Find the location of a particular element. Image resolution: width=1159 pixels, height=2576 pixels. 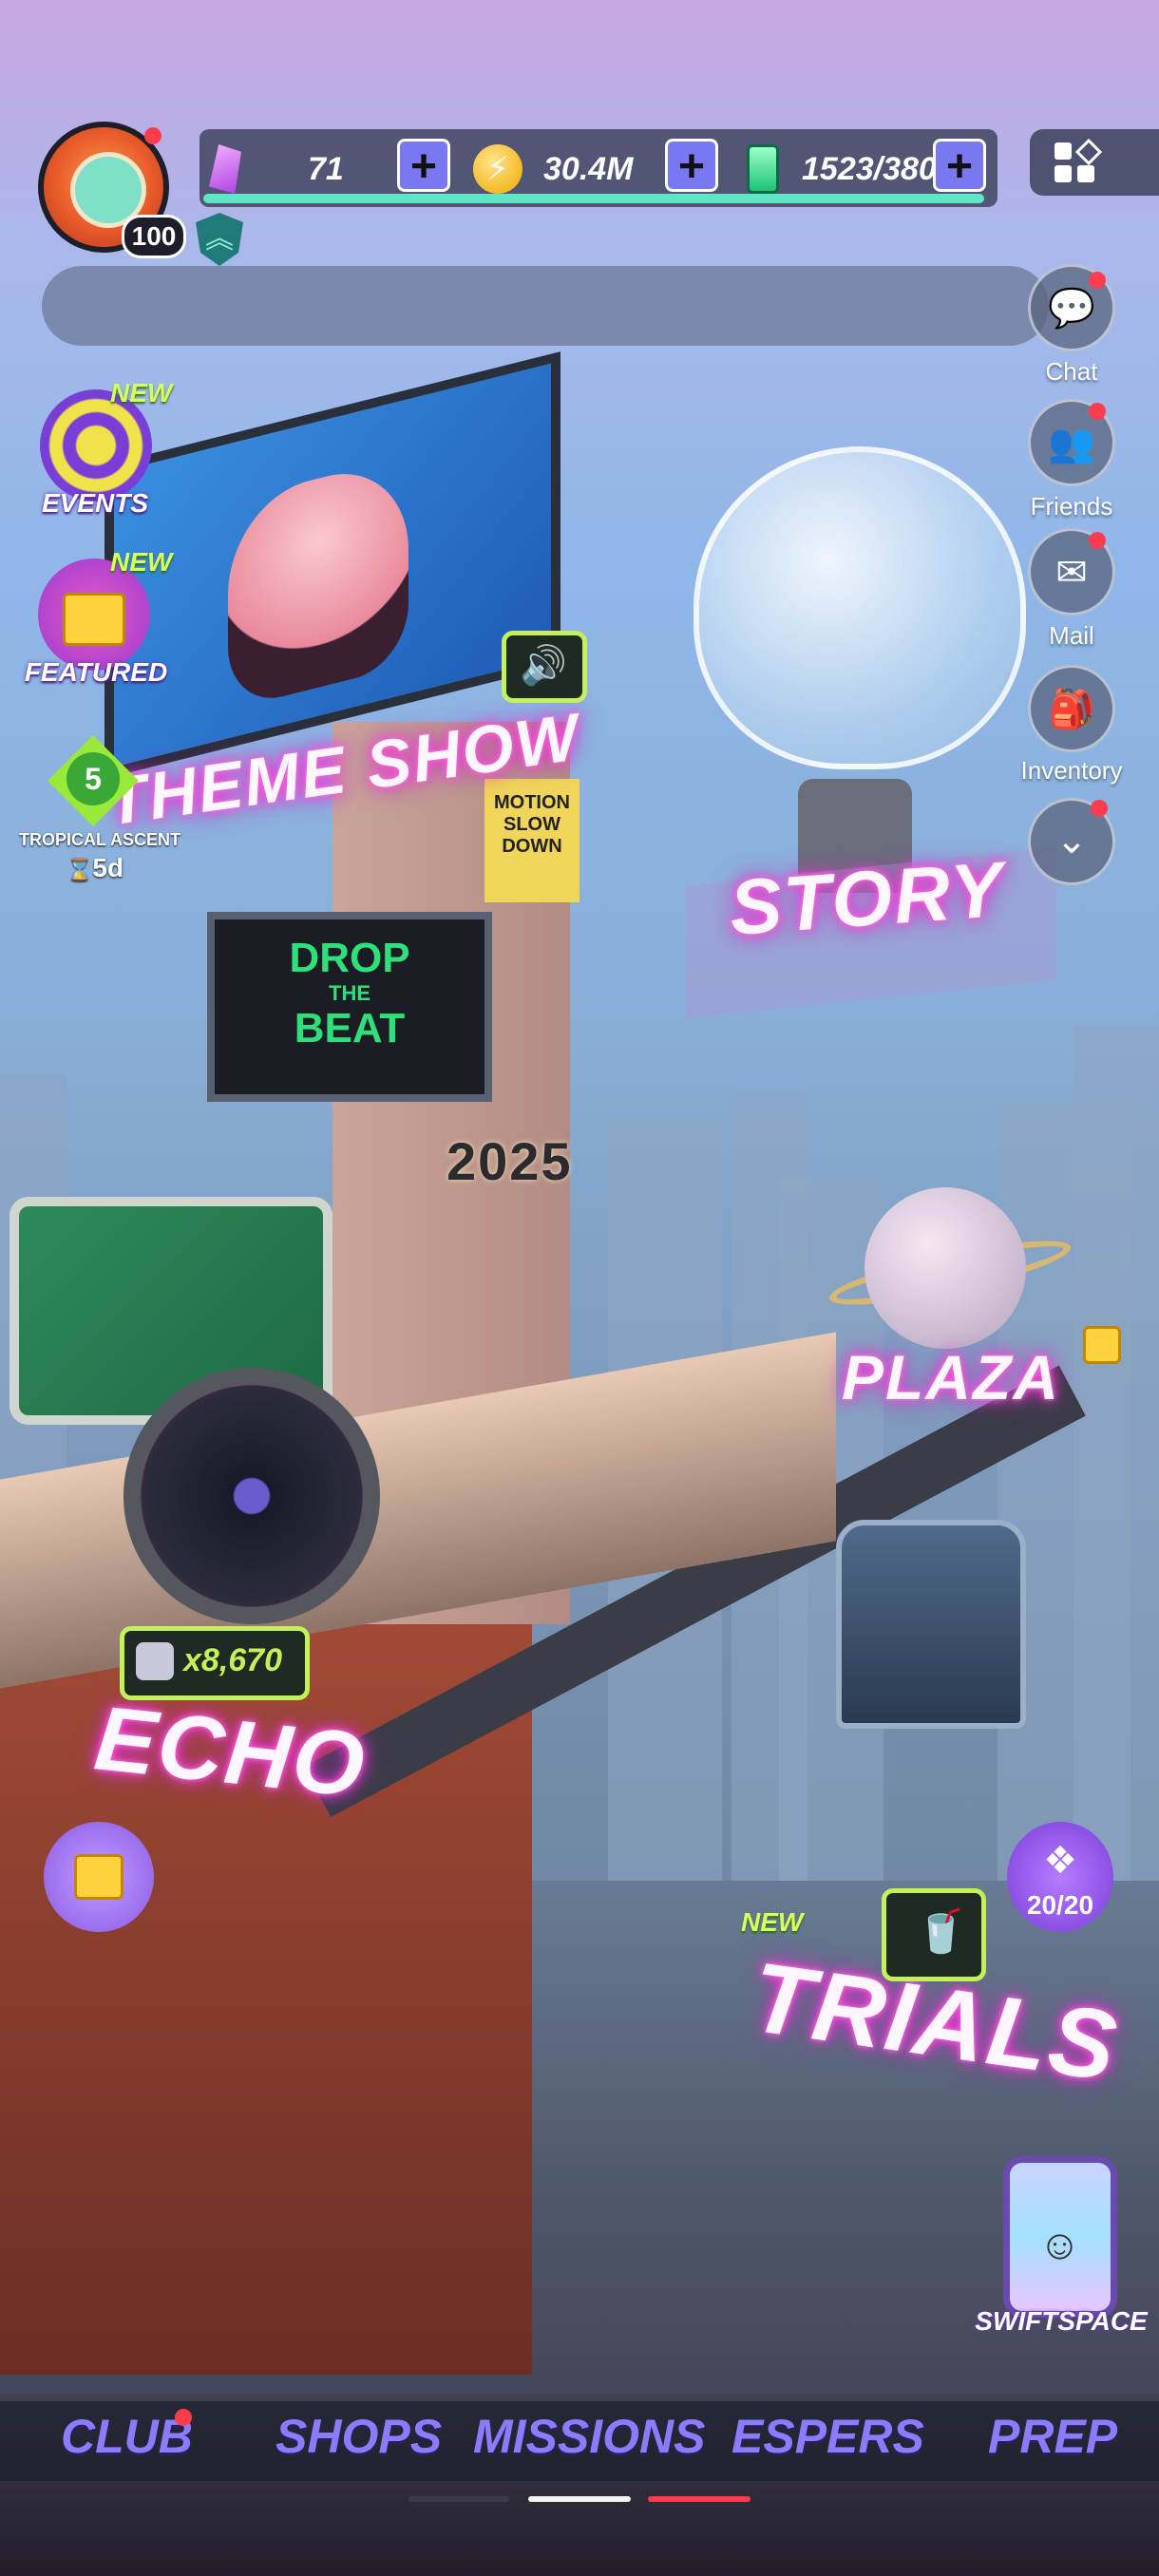

mail-notification-dot is located at coordinates (1097, 540).